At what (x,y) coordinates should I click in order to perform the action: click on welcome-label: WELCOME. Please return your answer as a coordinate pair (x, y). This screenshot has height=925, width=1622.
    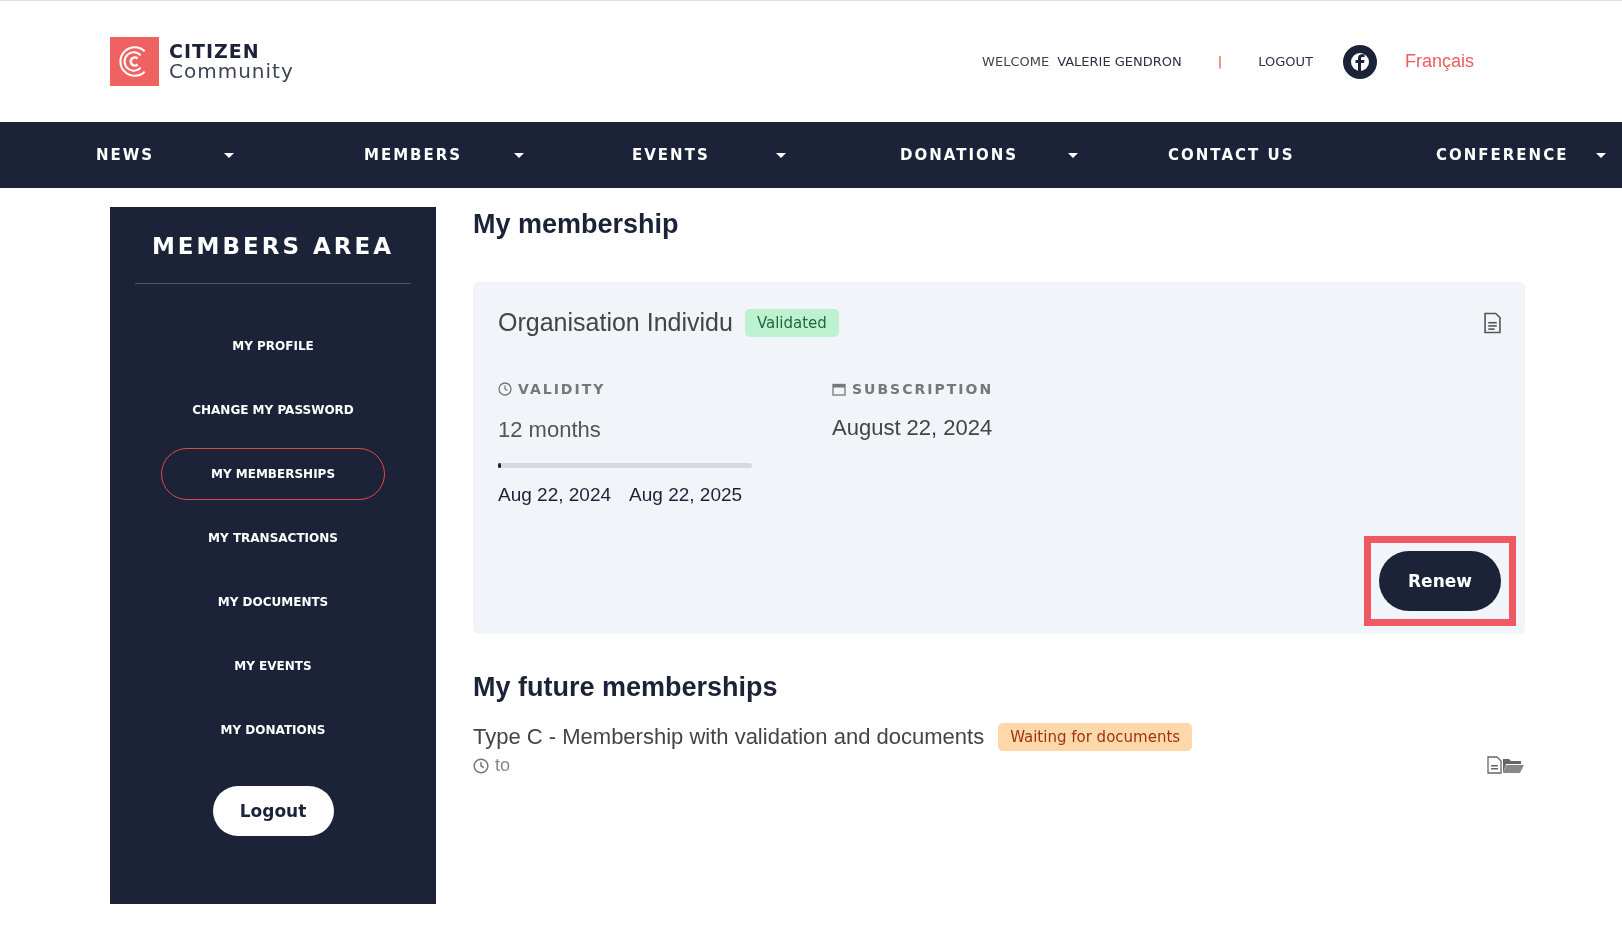
    Looking at the image, I should click on (1016, 61).